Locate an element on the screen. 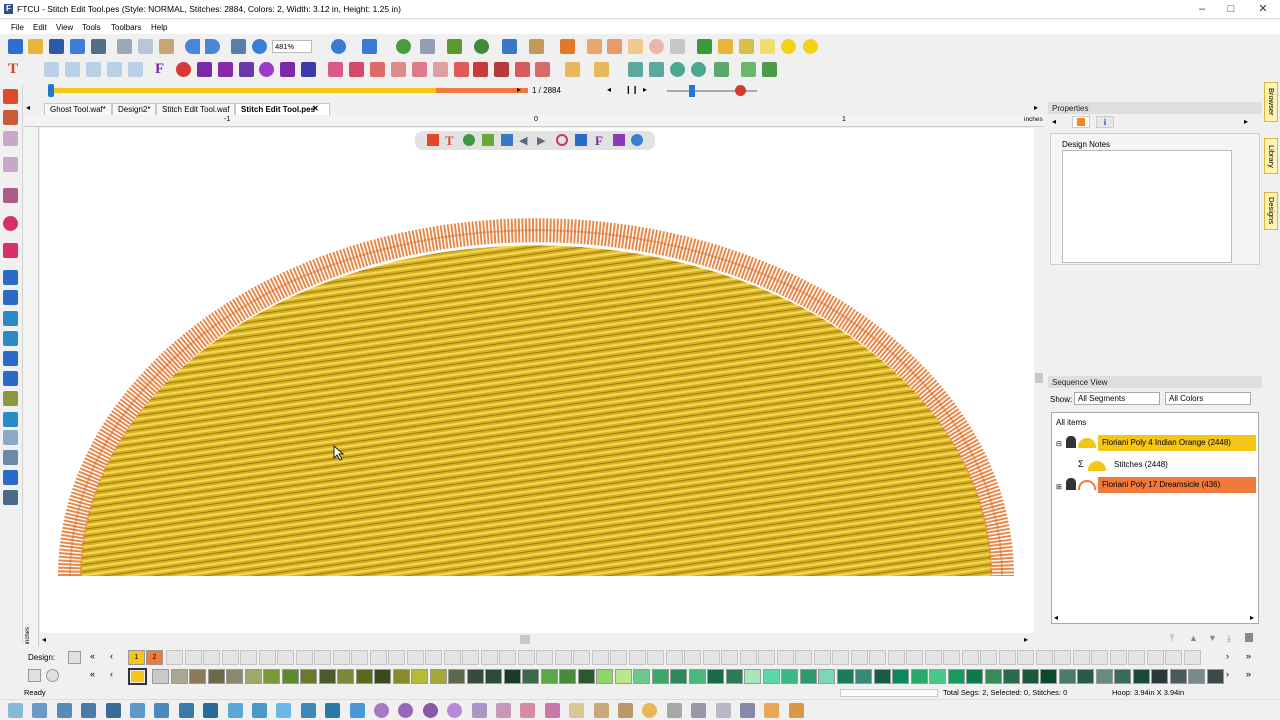  crop-icon is located at coordinates (10, 378).